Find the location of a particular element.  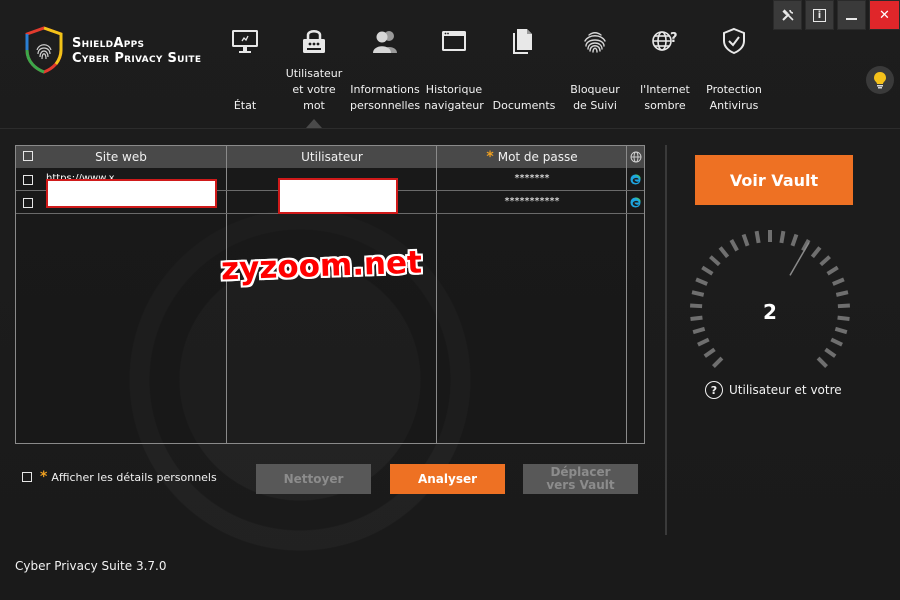

tools-button is located at coordinates (787, 15).